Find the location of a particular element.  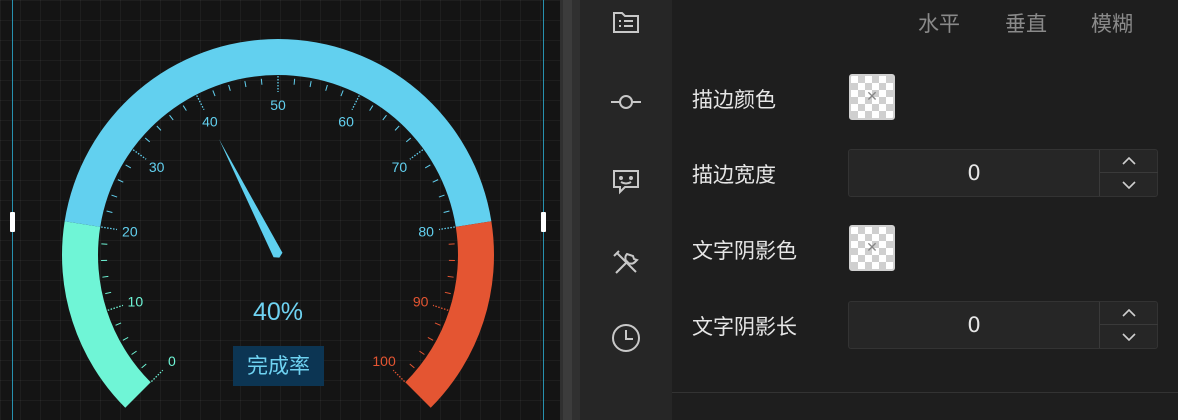

stroke-color-label: 描边颜色 is located at coordinates (734, 100).